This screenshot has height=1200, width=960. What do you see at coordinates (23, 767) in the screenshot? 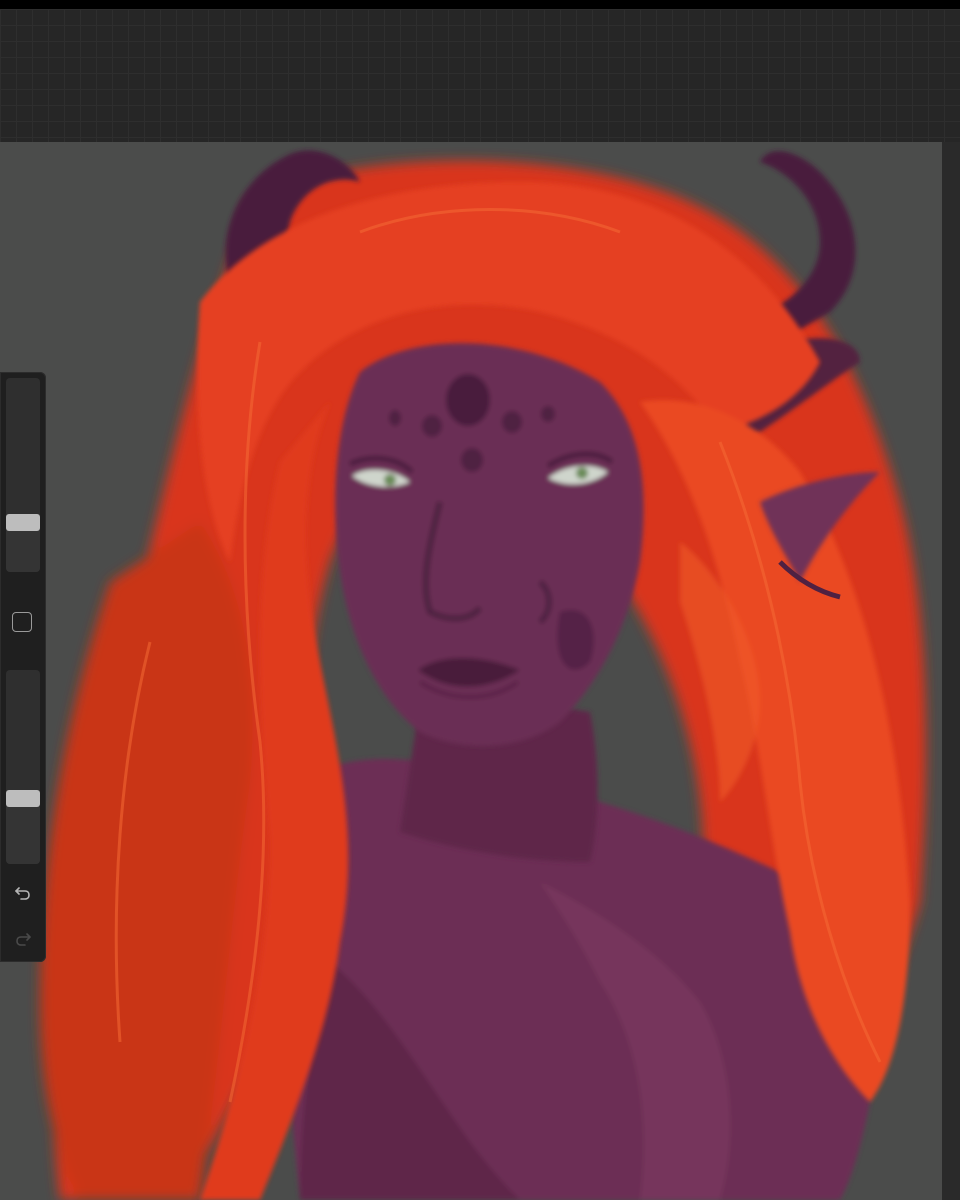
I see `brush-opacity-slider` at bounding box center [23, 767].